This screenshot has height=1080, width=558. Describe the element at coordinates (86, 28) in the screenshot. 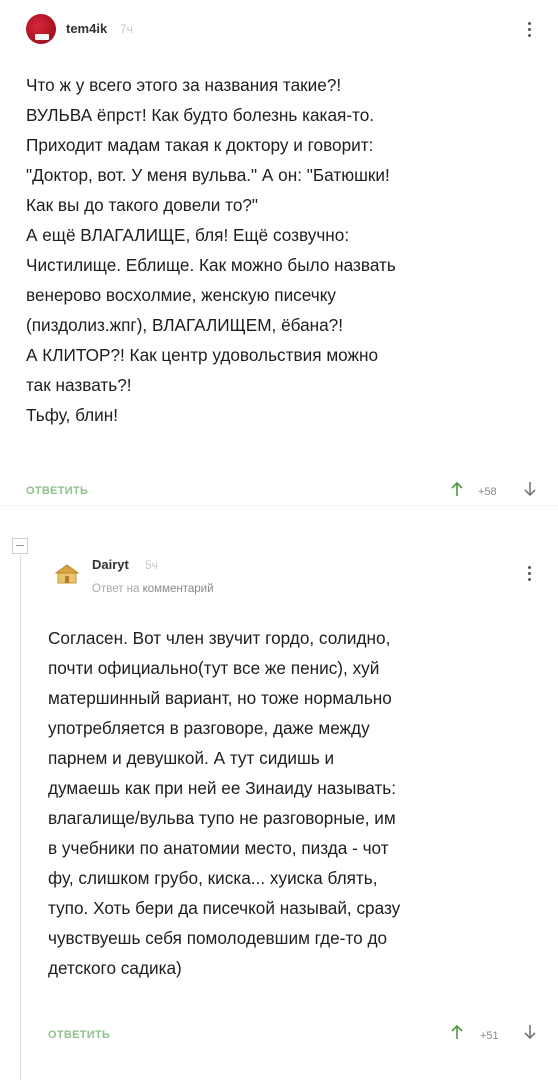

I see `comment-username: tem4ik` at that location.